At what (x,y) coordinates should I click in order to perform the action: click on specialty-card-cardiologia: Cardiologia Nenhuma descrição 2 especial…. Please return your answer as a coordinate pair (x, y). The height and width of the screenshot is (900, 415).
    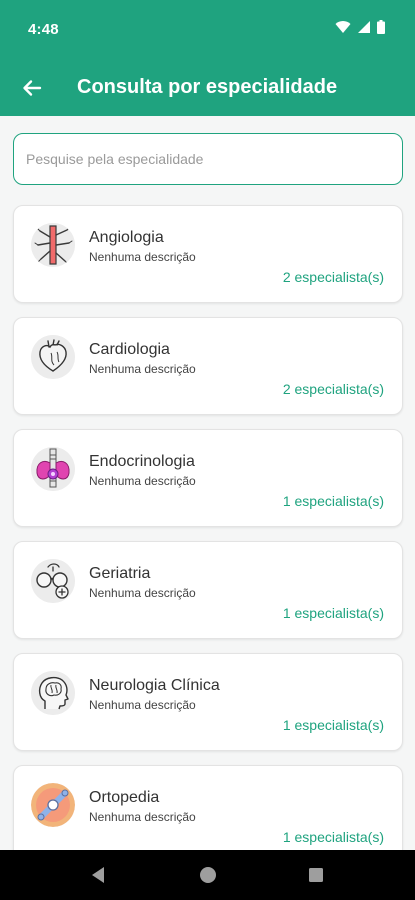
    Looking at the image, I should click on (208, 366).